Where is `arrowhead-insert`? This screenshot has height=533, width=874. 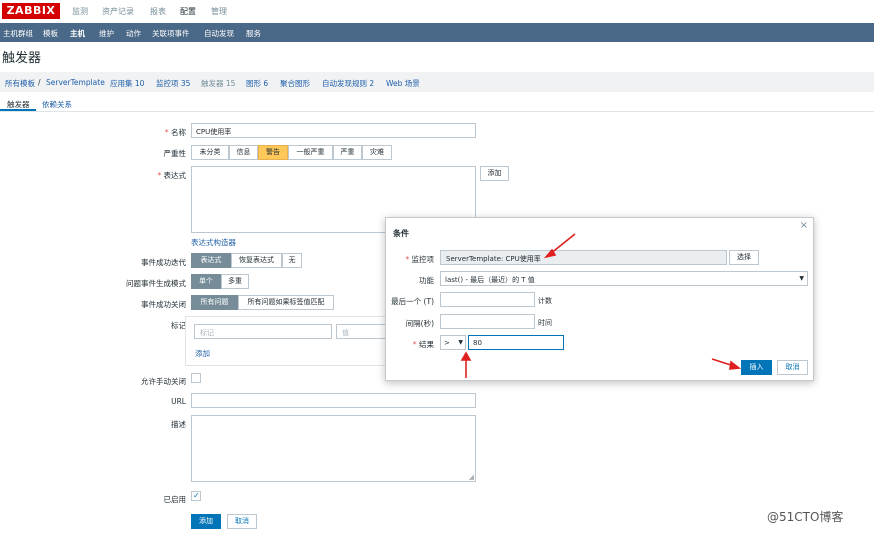 arrowhead-insert is located at coordinates (735, 365).